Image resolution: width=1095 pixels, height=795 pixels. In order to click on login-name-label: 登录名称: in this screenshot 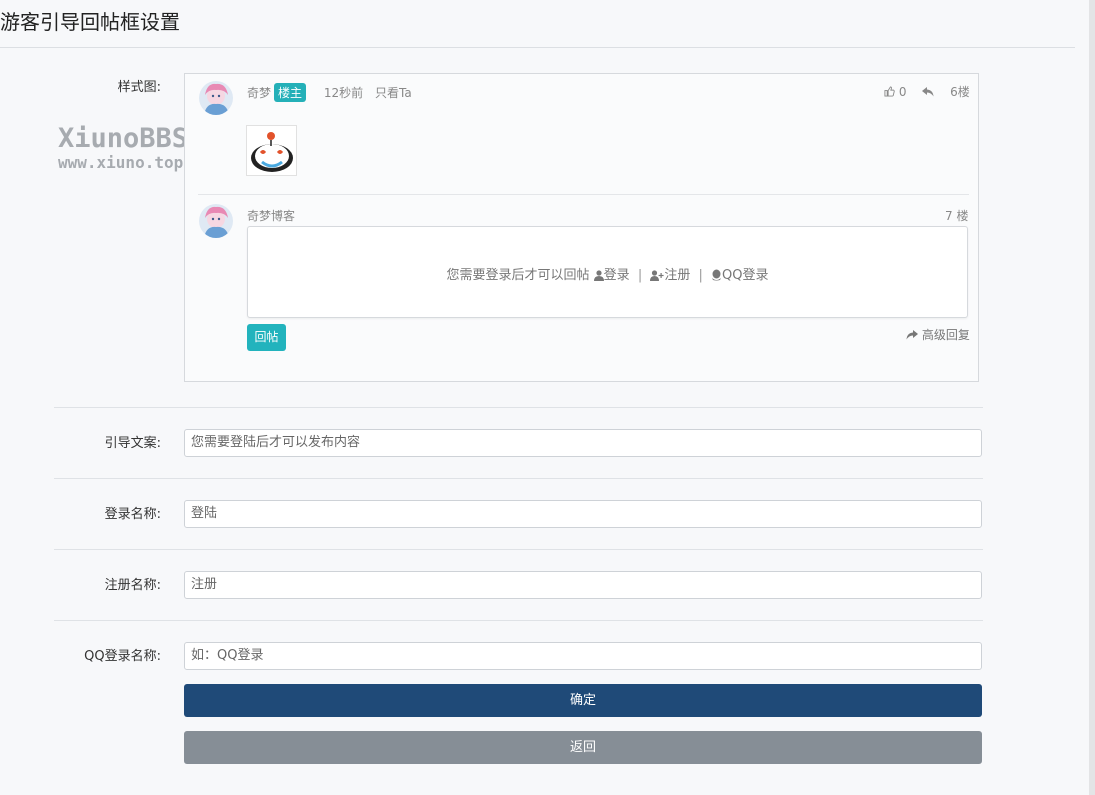, I will do `click(132, 514)`.